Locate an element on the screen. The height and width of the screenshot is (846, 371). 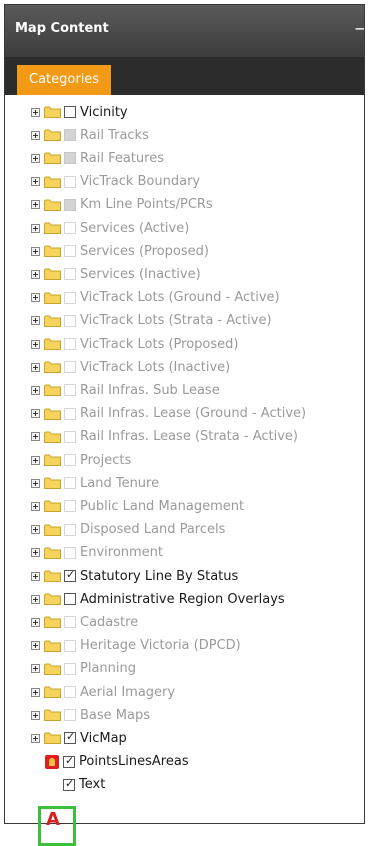
layer-label: Land Tenure is located at coordinates (120, 483).